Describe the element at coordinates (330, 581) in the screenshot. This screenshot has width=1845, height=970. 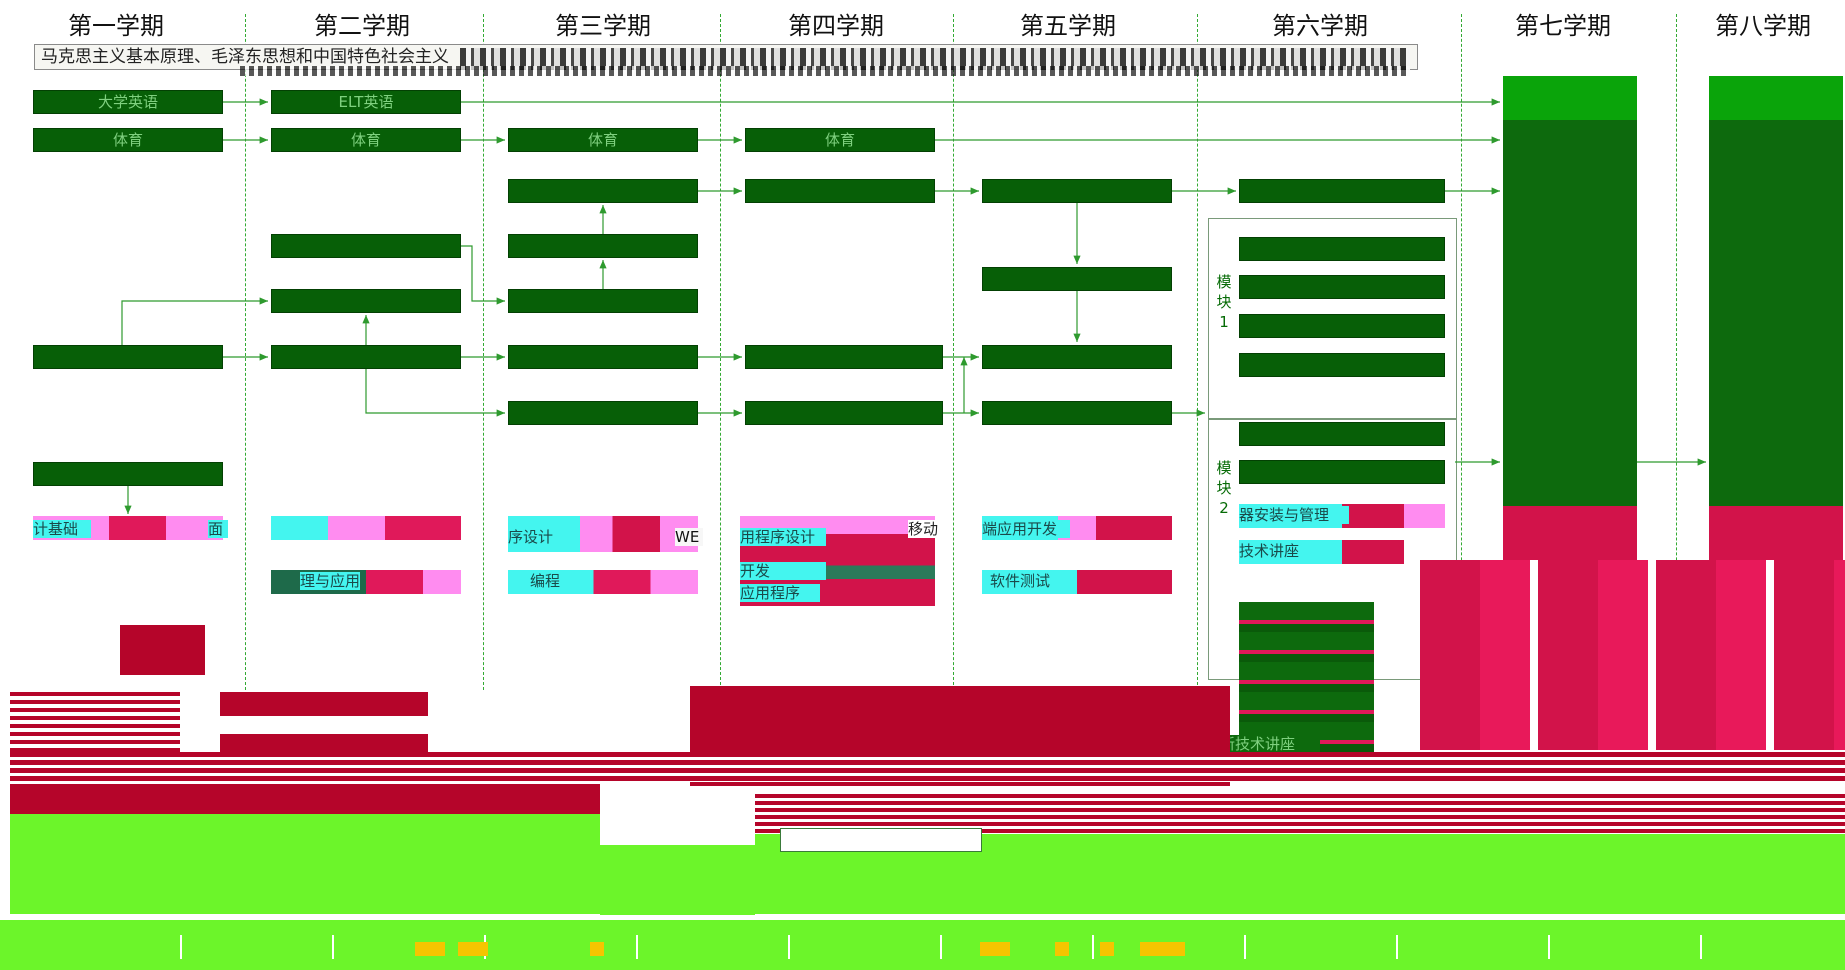
I see `course-fragment: 理与应用` at that location.